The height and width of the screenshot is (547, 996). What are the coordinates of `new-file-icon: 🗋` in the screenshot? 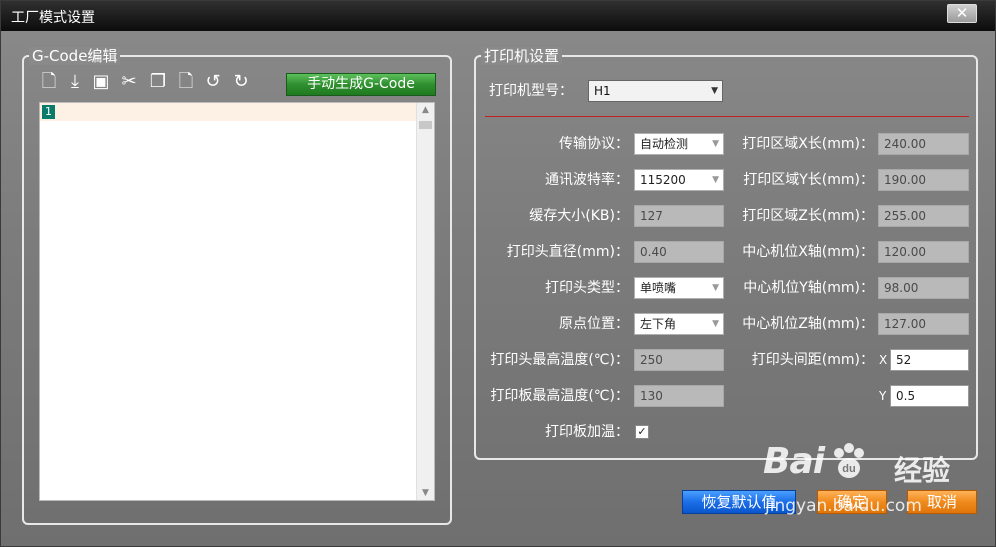 It's located at (49, 82).